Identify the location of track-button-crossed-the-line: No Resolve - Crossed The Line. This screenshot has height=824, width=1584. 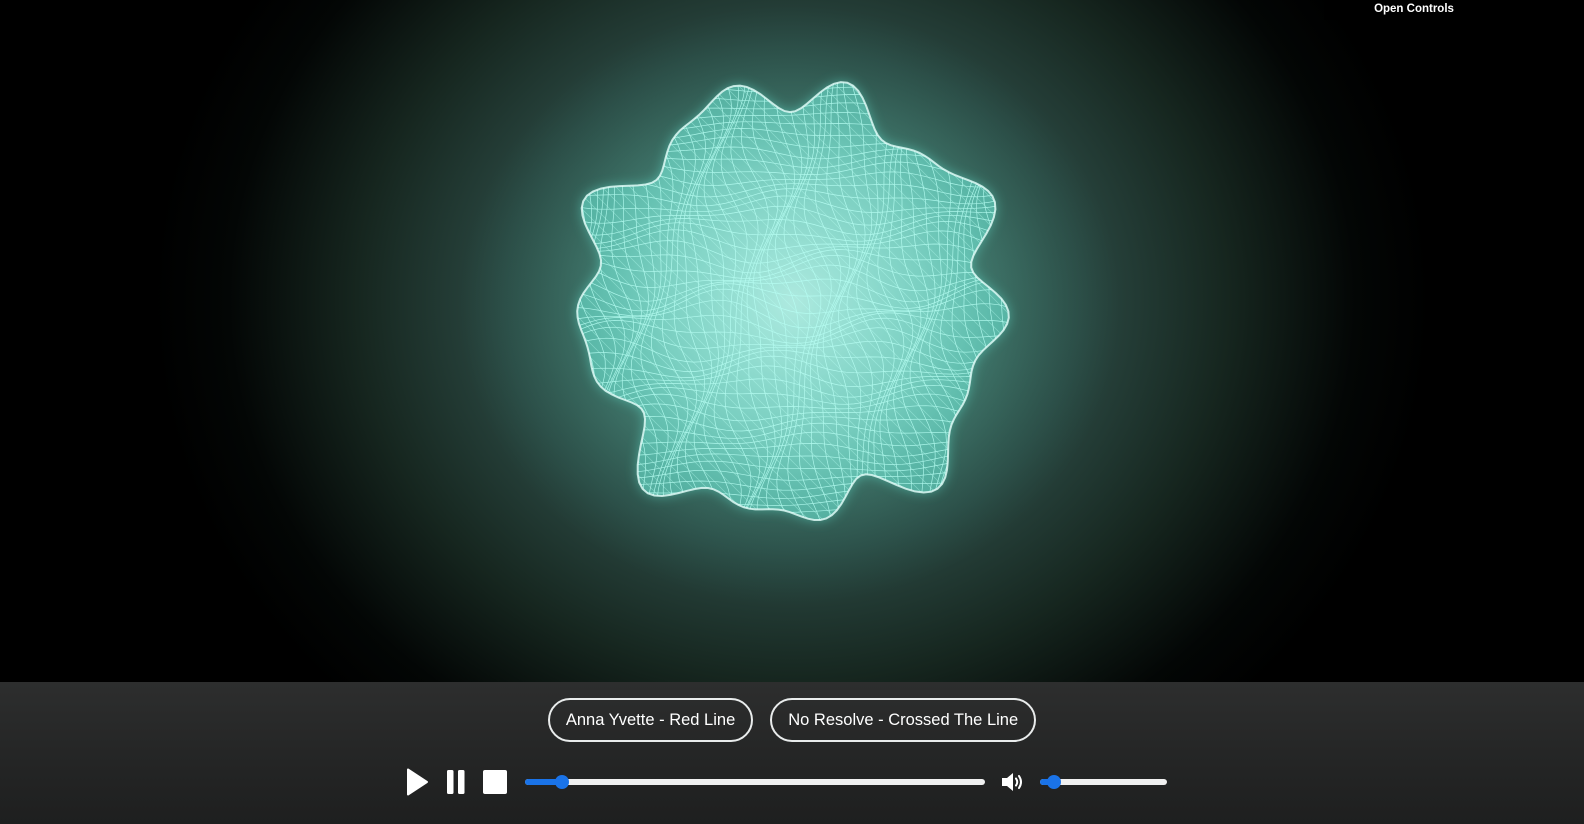
(903, 720).